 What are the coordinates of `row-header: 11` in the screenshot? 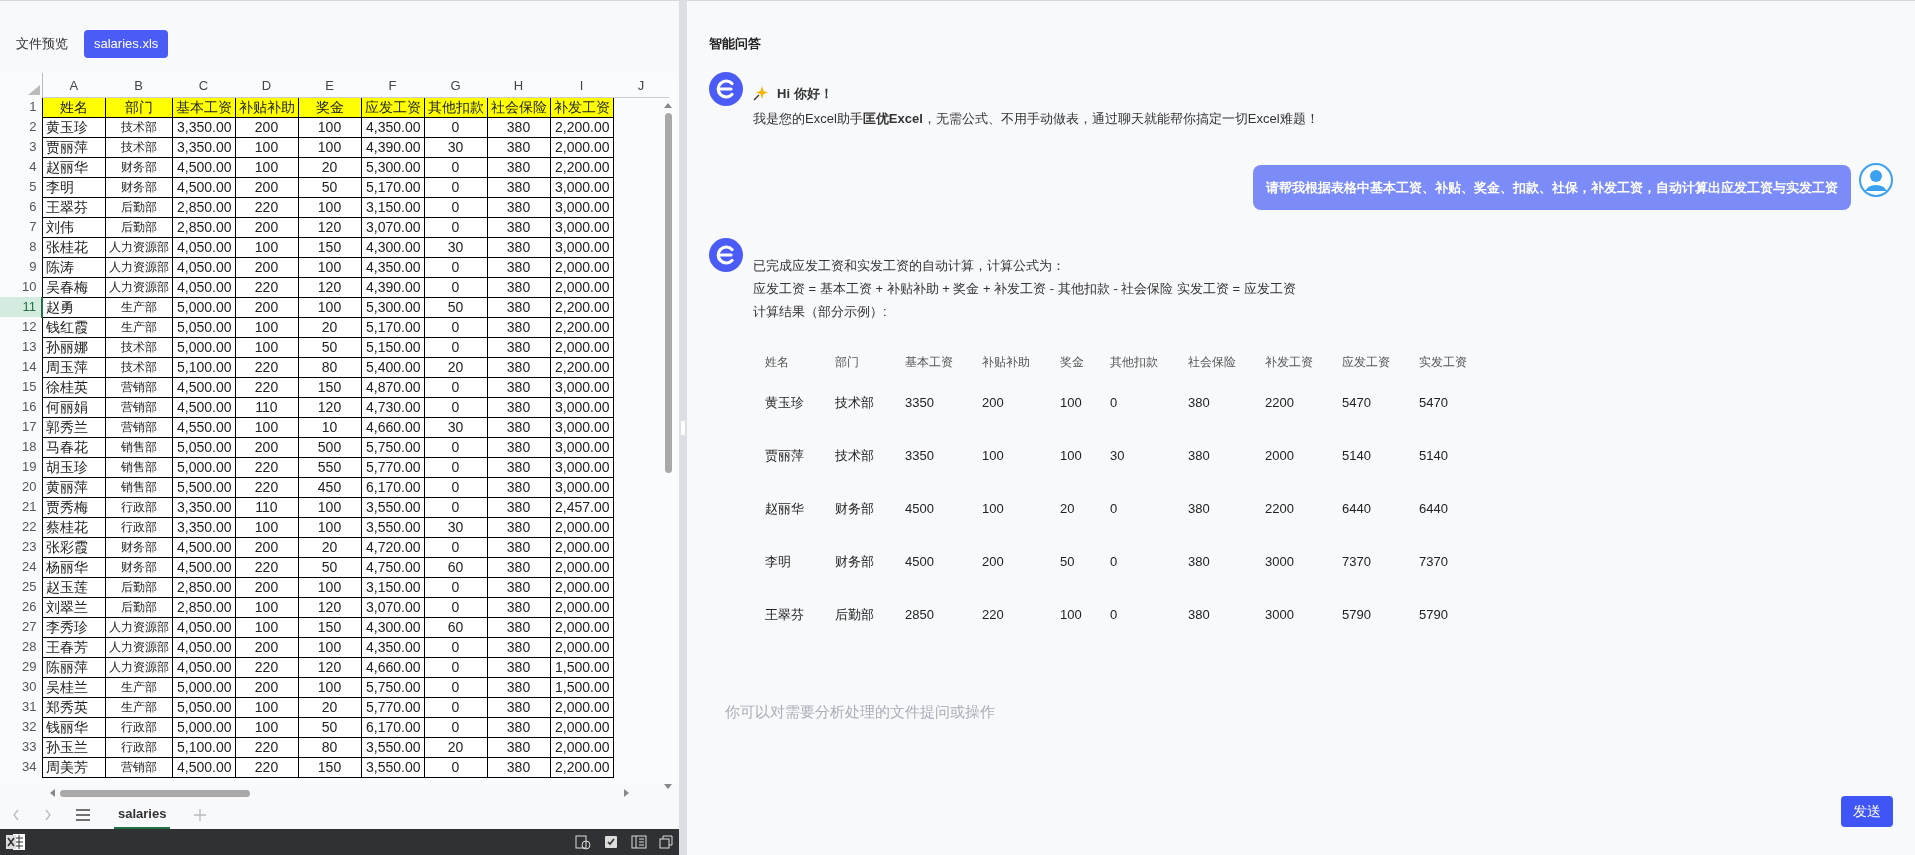 It's located at (21, 307).